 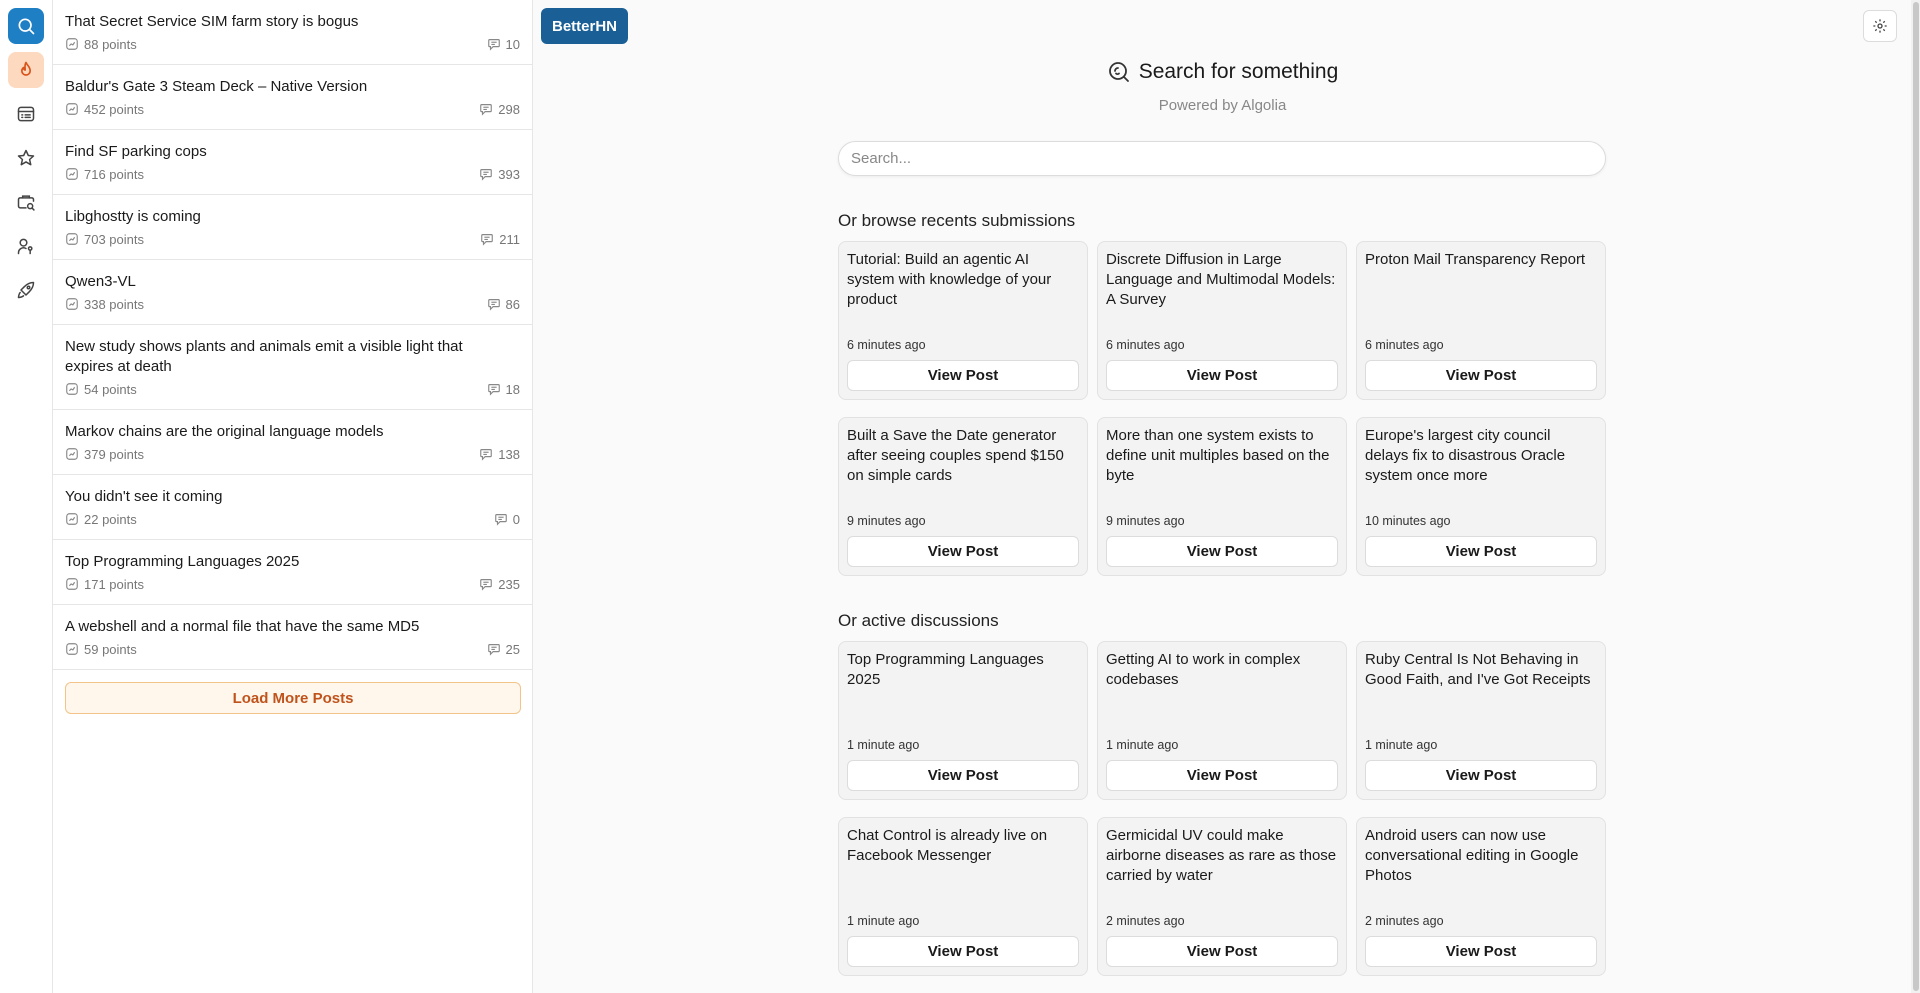 I want to click on post-title: Qwen3-VL, so click(x=292, y=282).